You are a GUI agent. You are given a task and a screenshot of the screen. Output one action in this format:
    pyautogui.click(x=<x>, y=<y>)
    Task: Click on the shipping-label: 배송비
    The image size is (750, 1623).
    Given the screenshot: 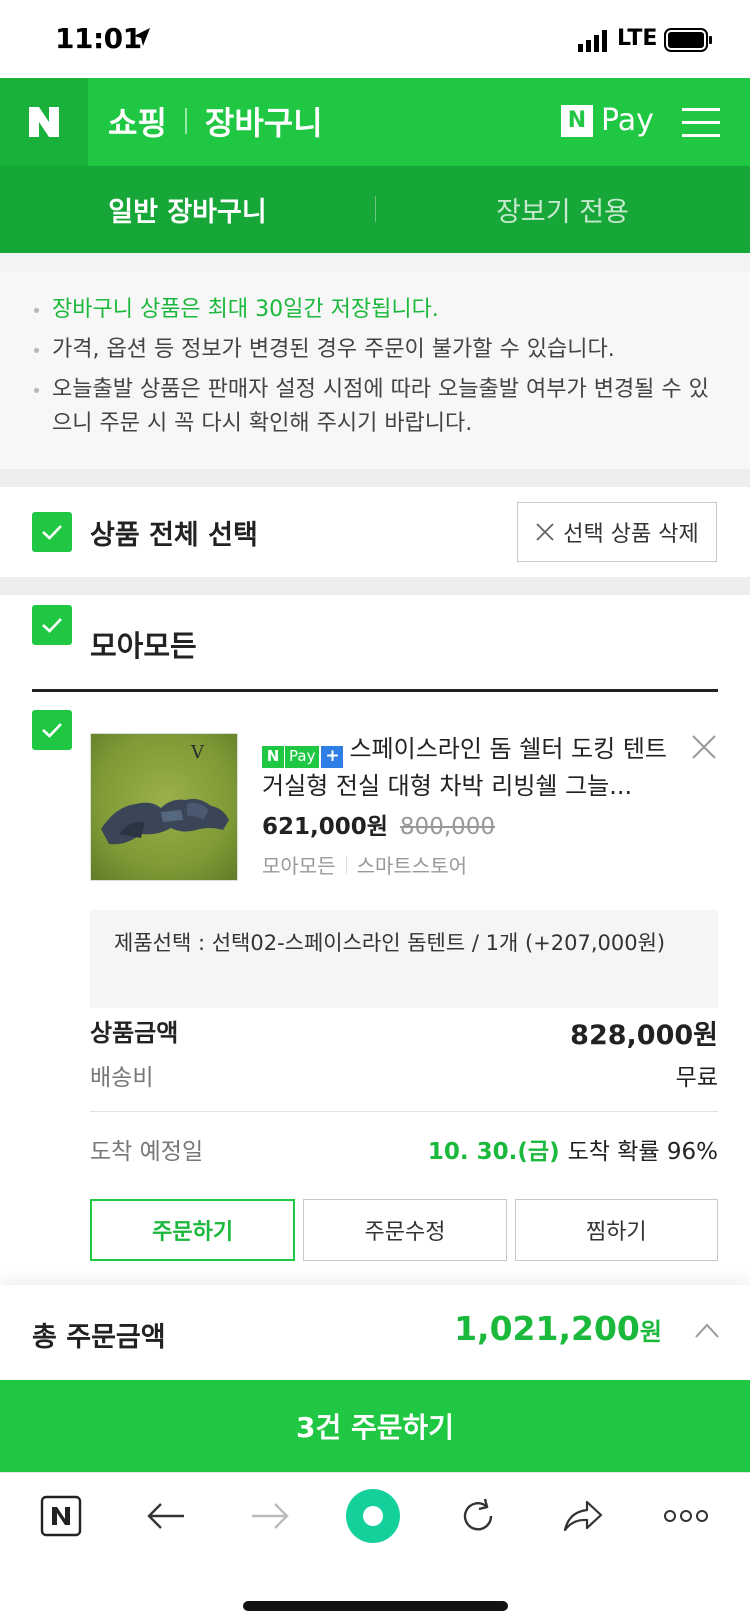 What is the action you would take?
    pyautogui.click(x=122, y=1078)
    